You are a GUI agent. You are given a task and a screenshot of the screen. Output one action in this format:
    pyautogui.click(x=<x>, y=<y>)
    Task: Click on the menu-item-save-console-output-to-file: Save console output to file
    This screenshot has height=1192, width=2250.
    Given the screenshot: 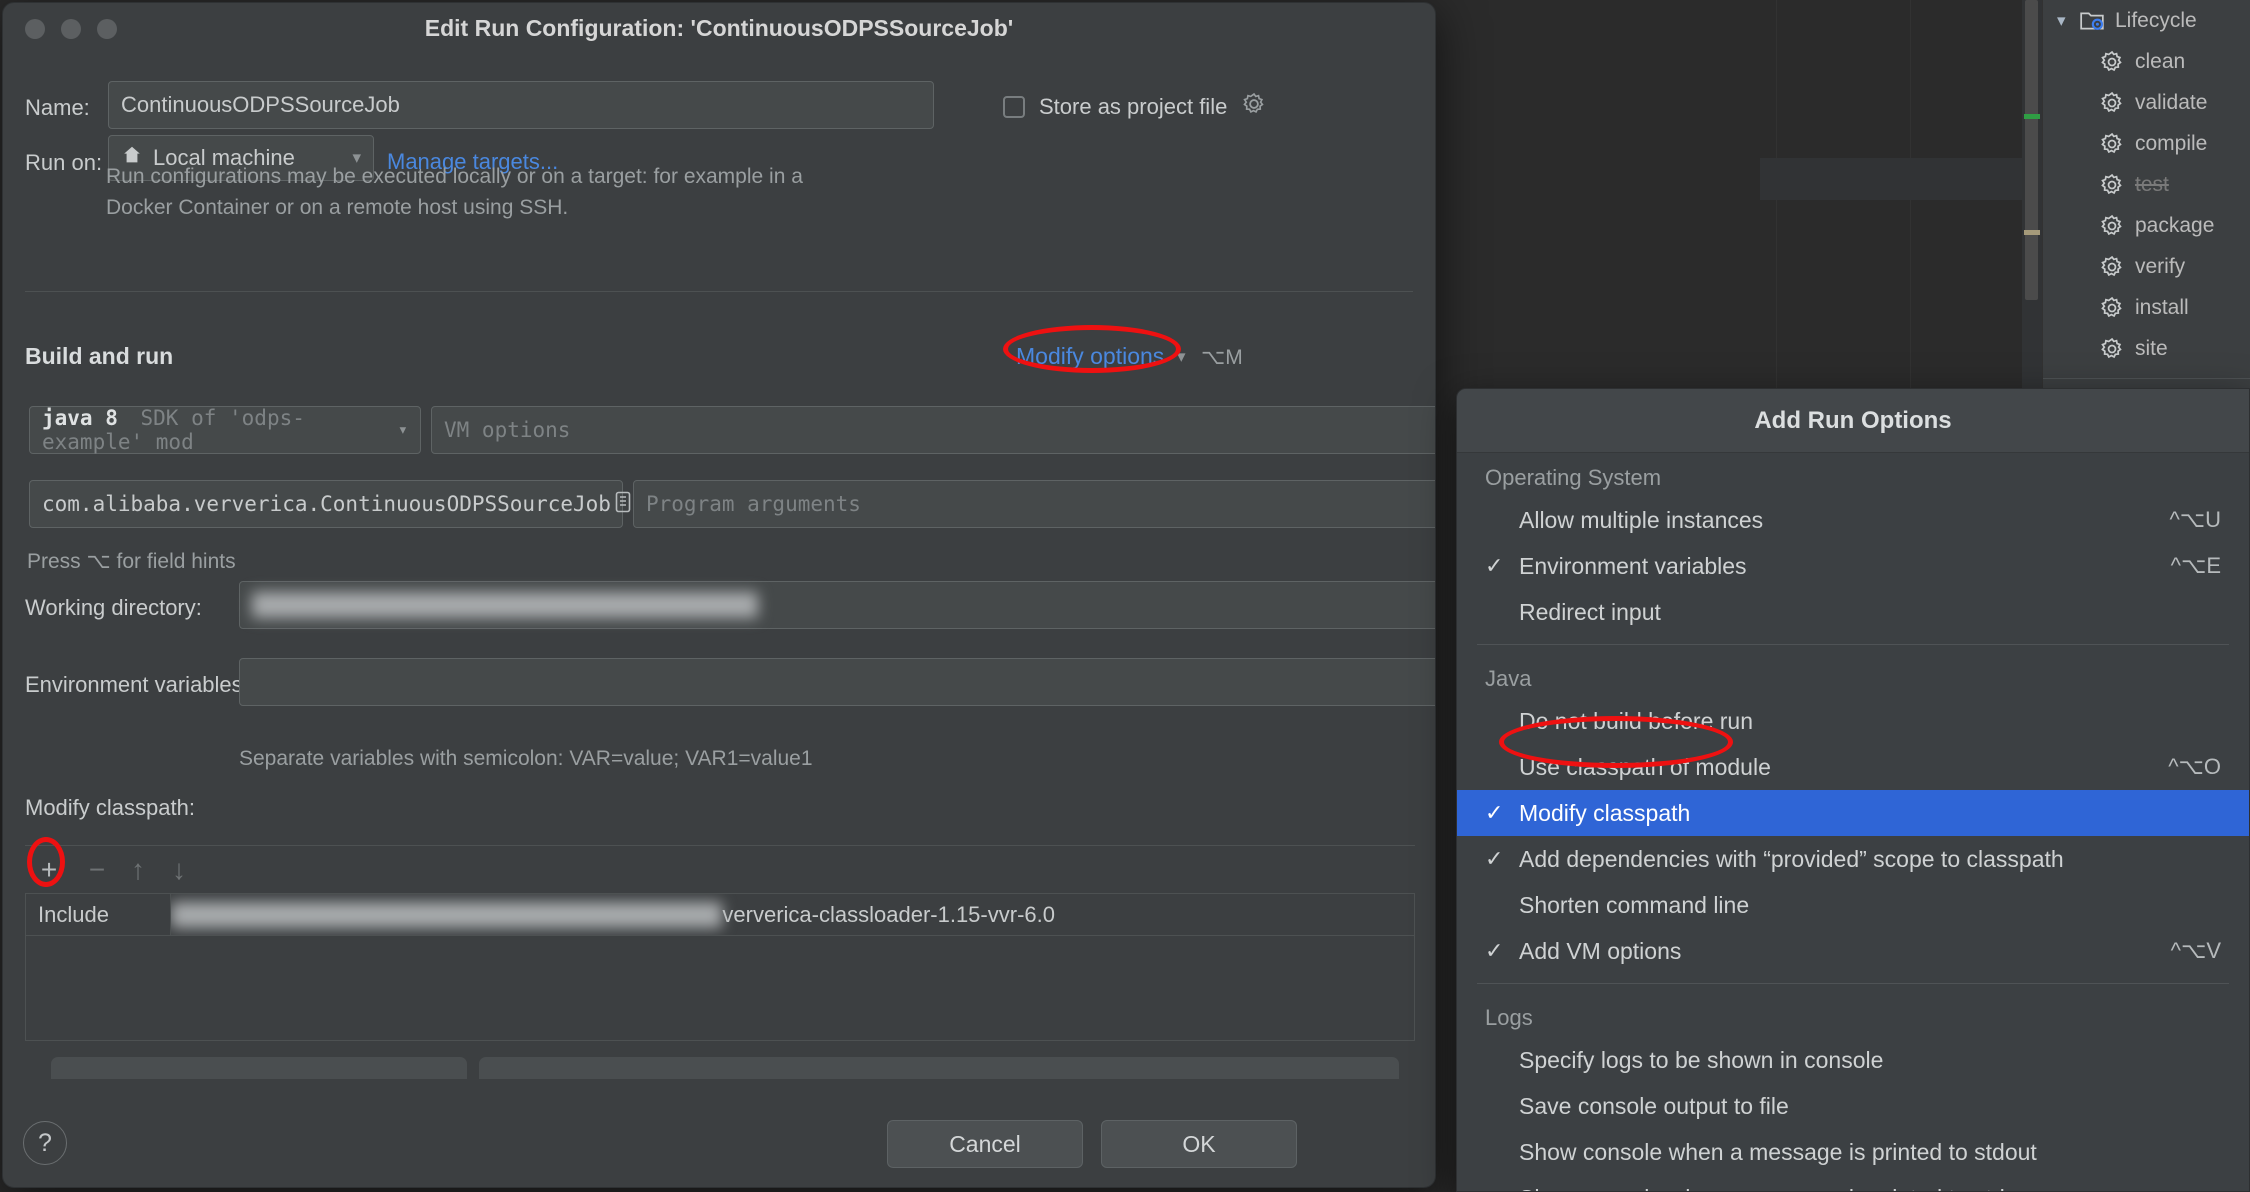 What is the action you would take?
    pyautogui.click(x=1853, y=1106)
    